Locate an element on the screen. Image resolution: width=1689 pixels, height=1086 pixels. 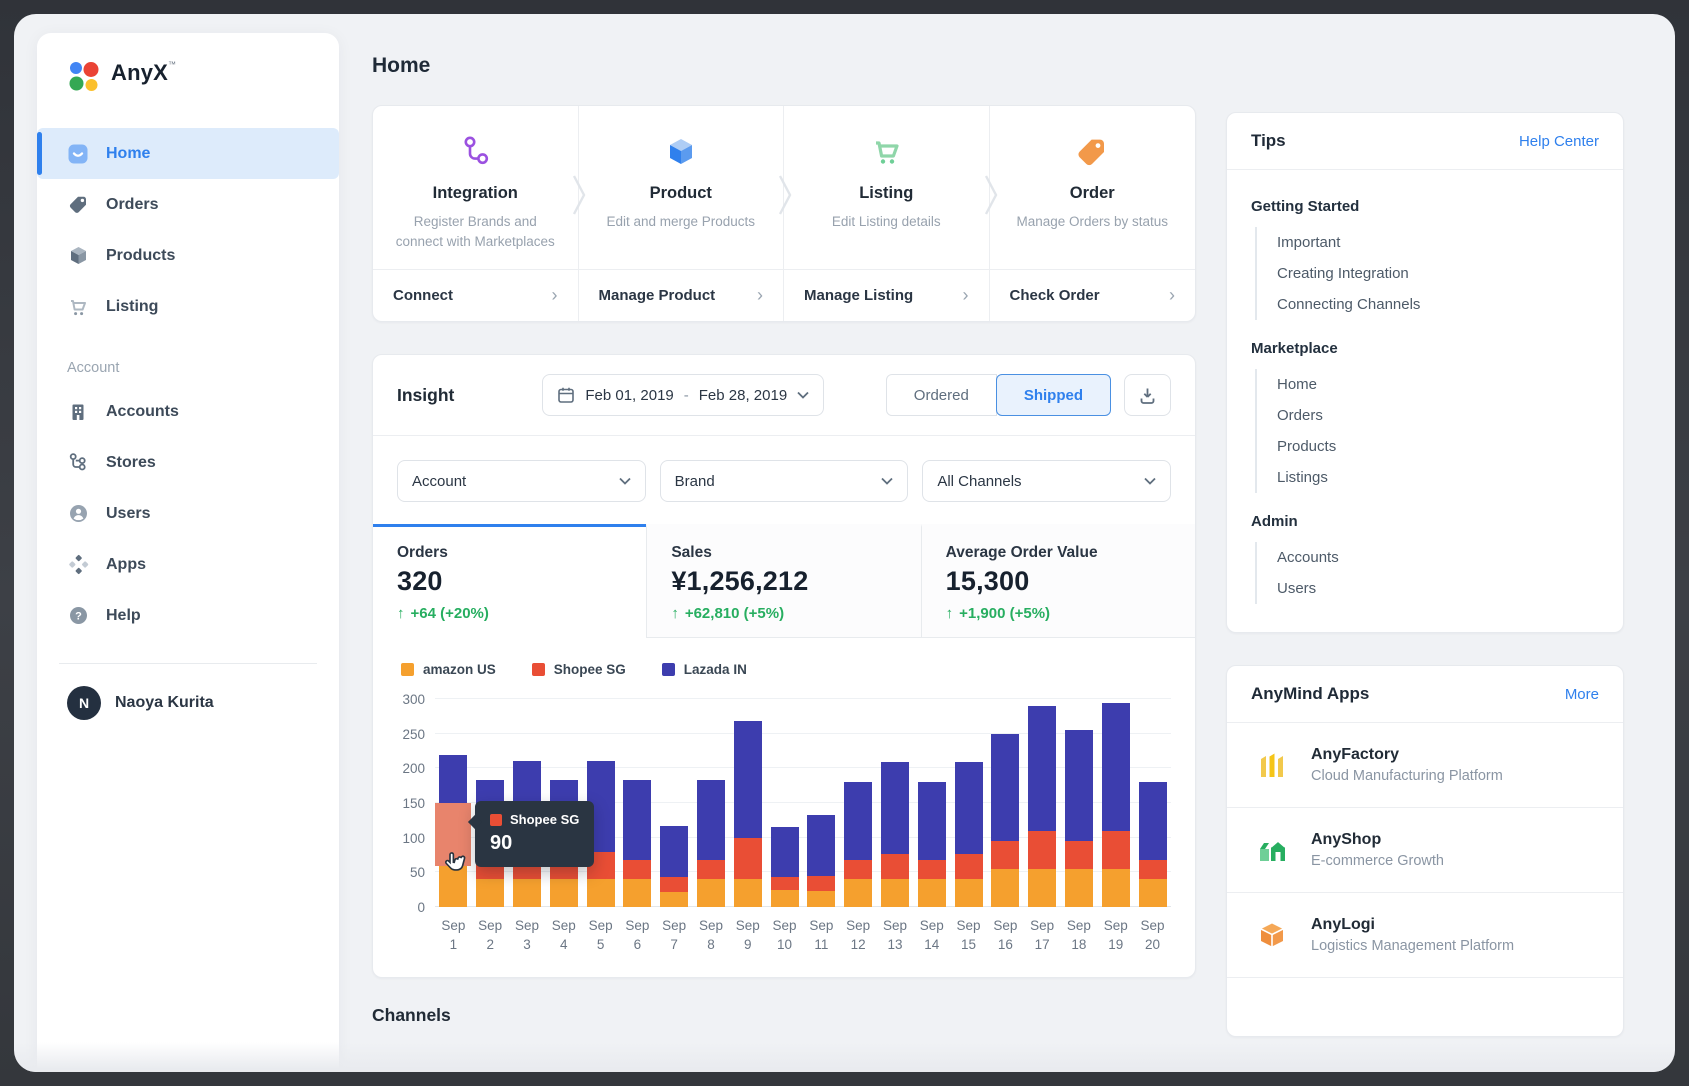
account-filter-select: Account is located at coordinates (521, 481).